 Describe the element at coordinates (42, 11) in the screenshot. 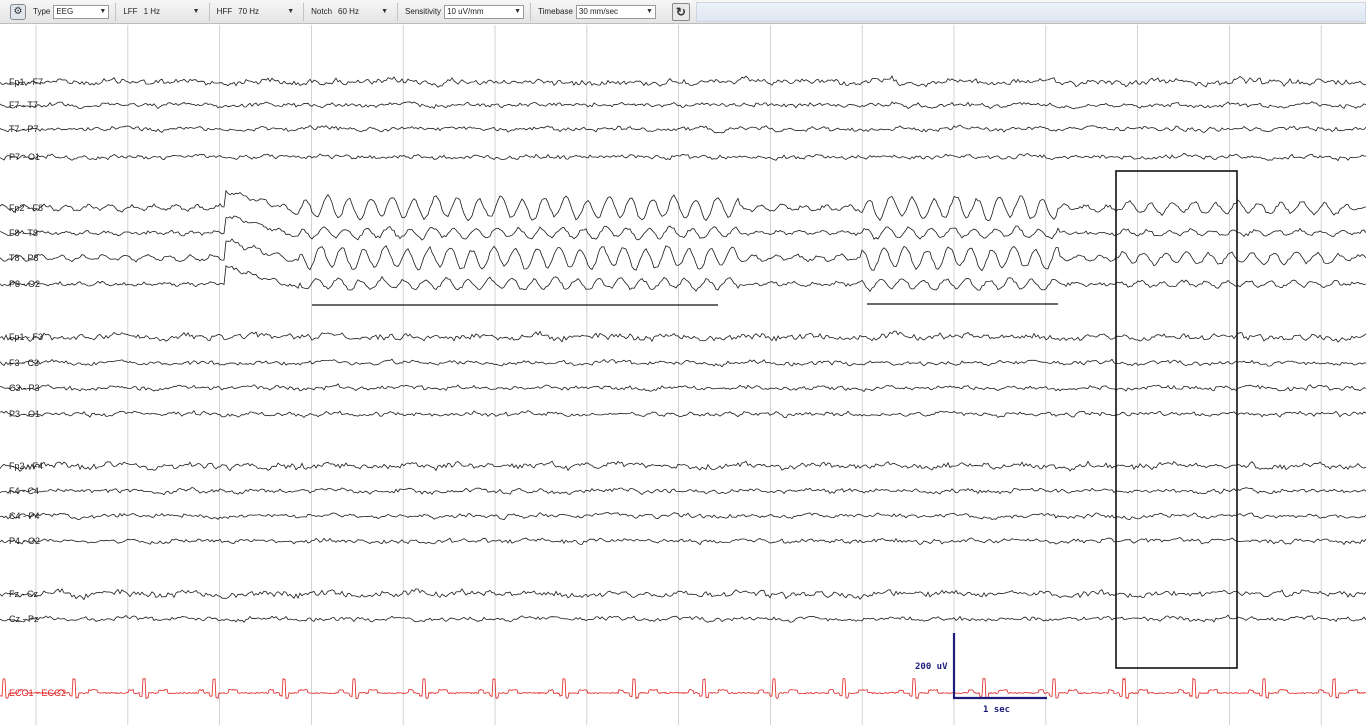

I see `type-label: Type` at that location.